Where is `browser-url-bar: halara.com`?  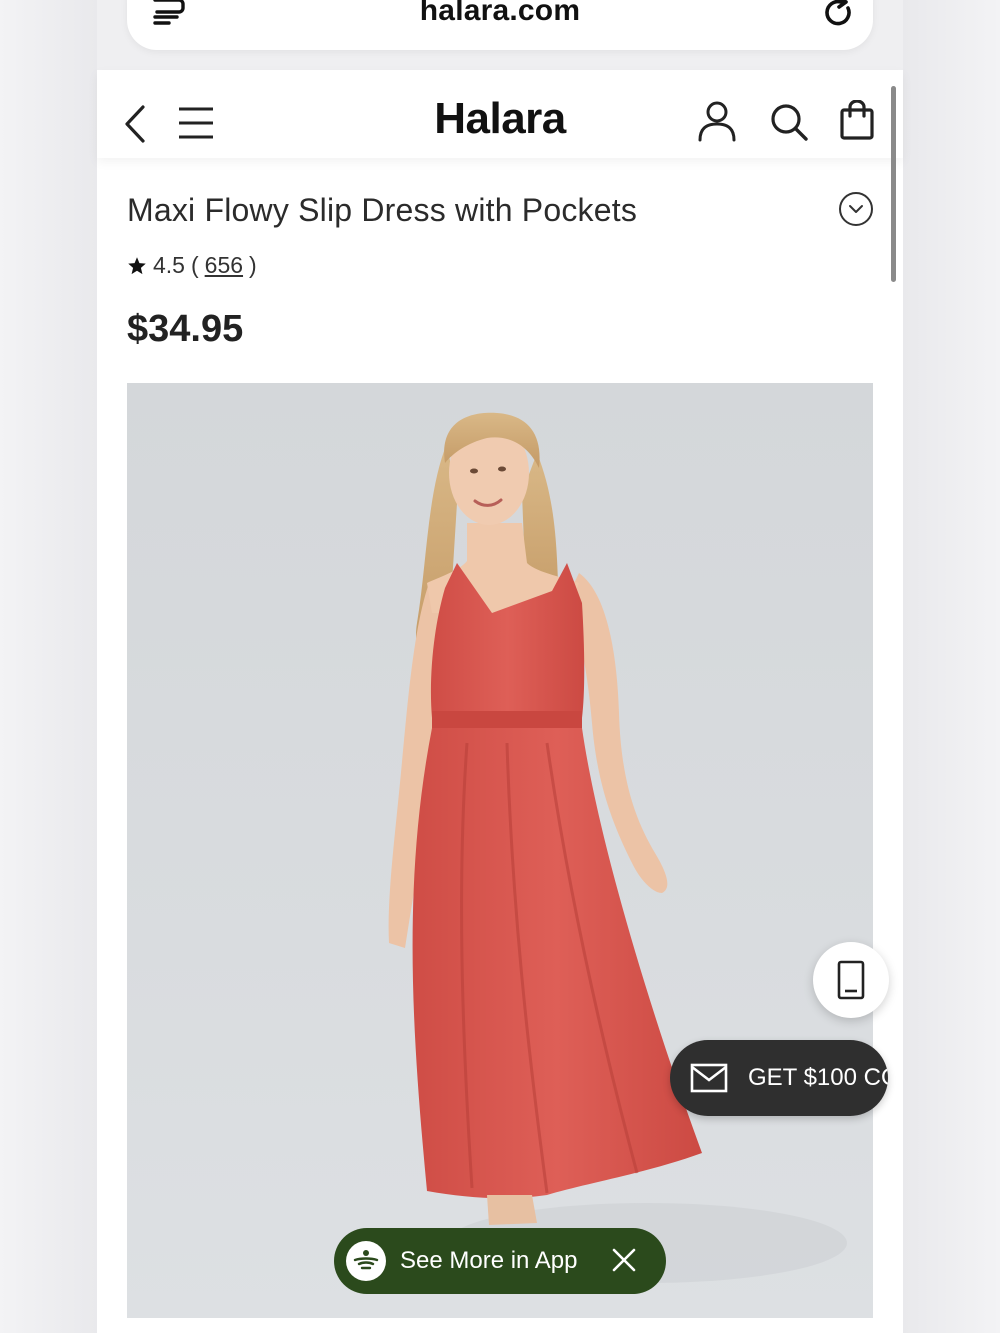 browser-url-bar: halara.com is located at coordinates (500, 25).